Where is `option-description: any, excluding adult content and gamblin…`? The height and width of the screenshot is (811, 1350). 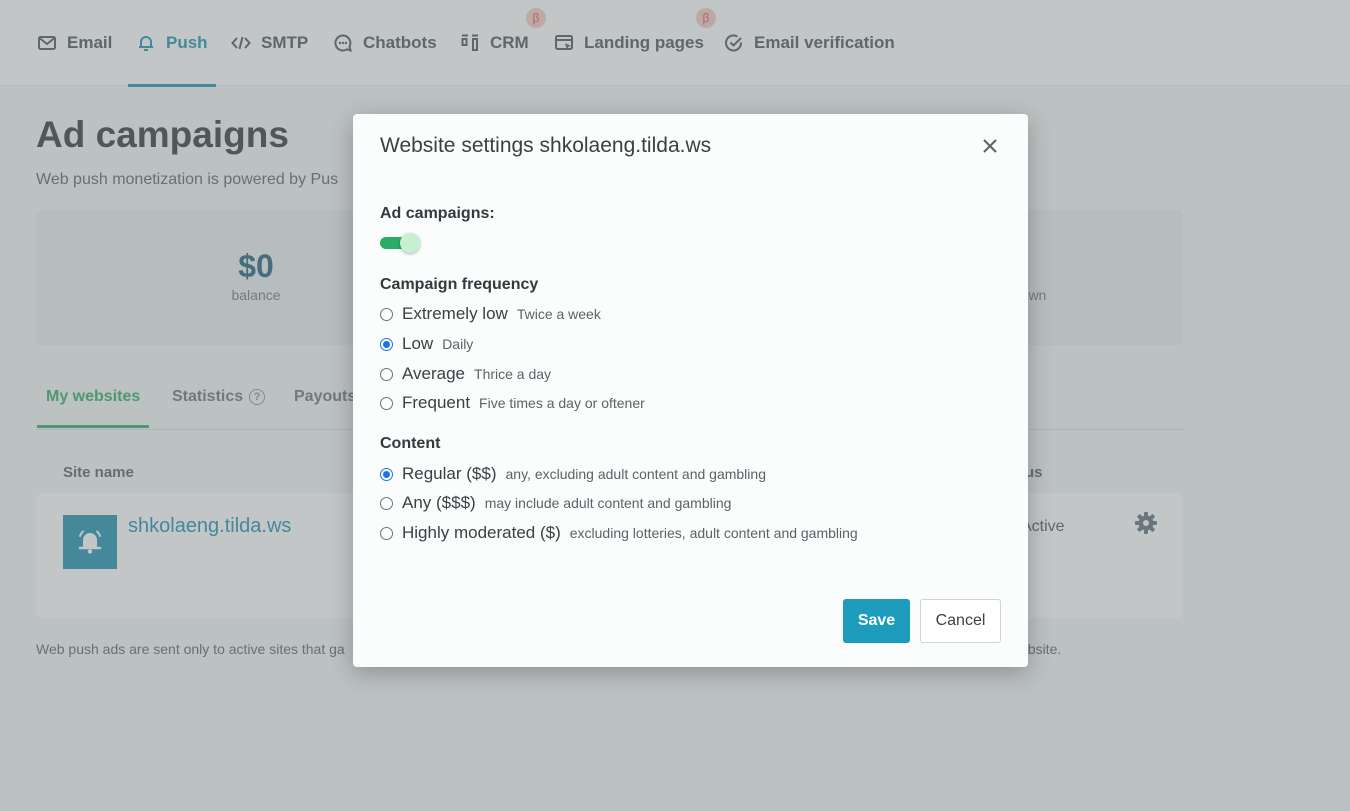
option-description: any, excluding adult content and gamblin… is located at coordinates (635, 474).